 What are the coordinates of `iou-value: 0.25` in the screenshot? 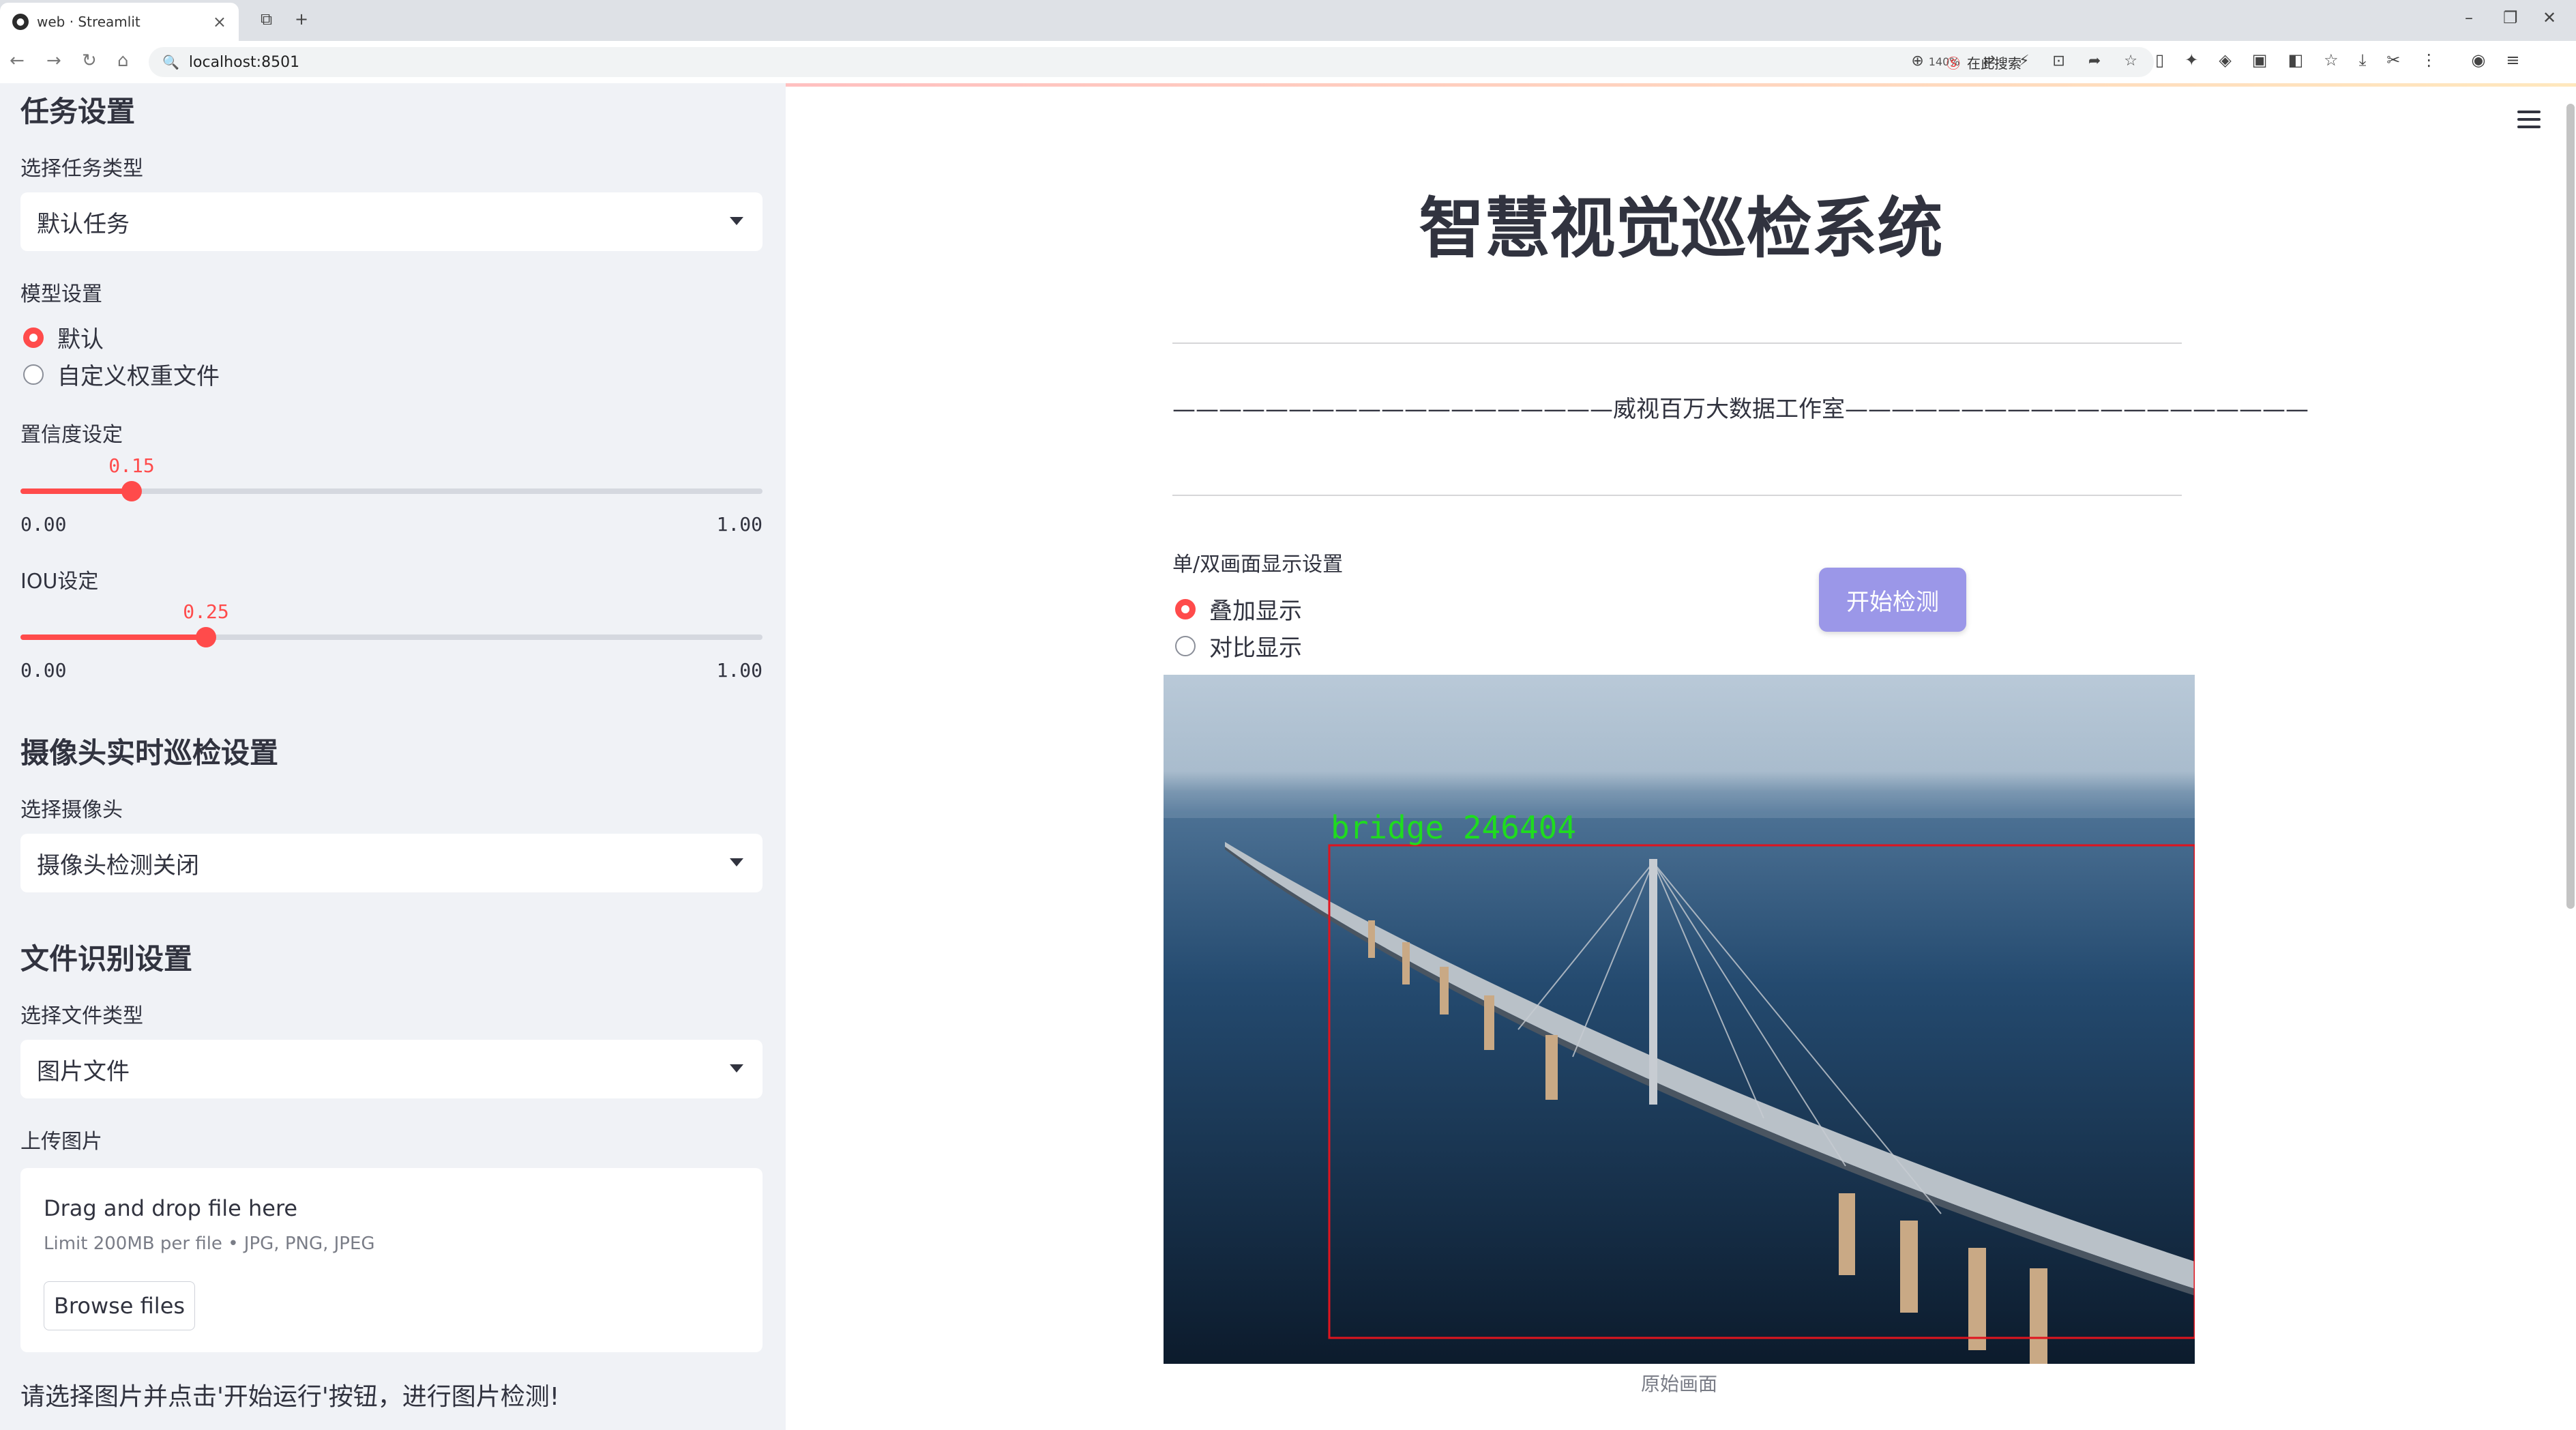 It's located at (206, 612).